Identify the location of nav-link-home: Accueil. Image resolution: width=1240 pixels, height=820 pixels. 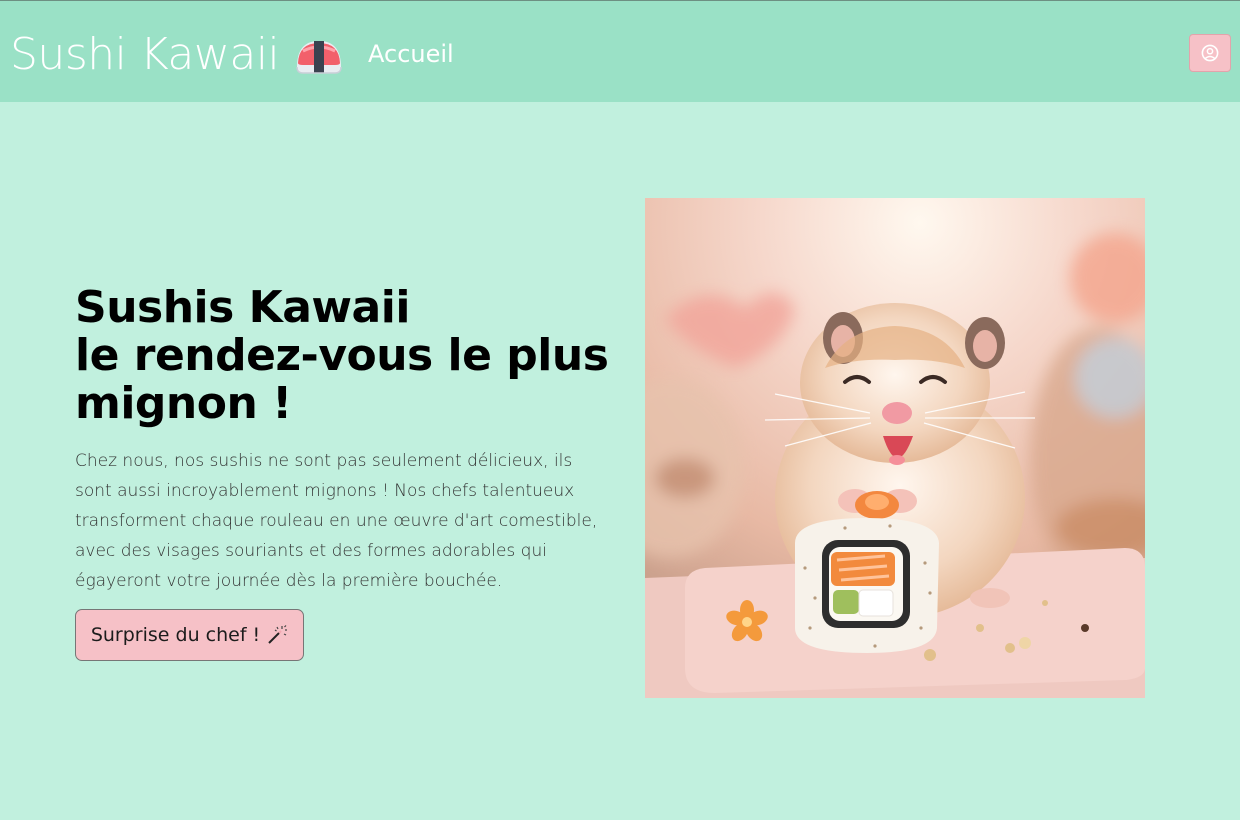
(411, 54).